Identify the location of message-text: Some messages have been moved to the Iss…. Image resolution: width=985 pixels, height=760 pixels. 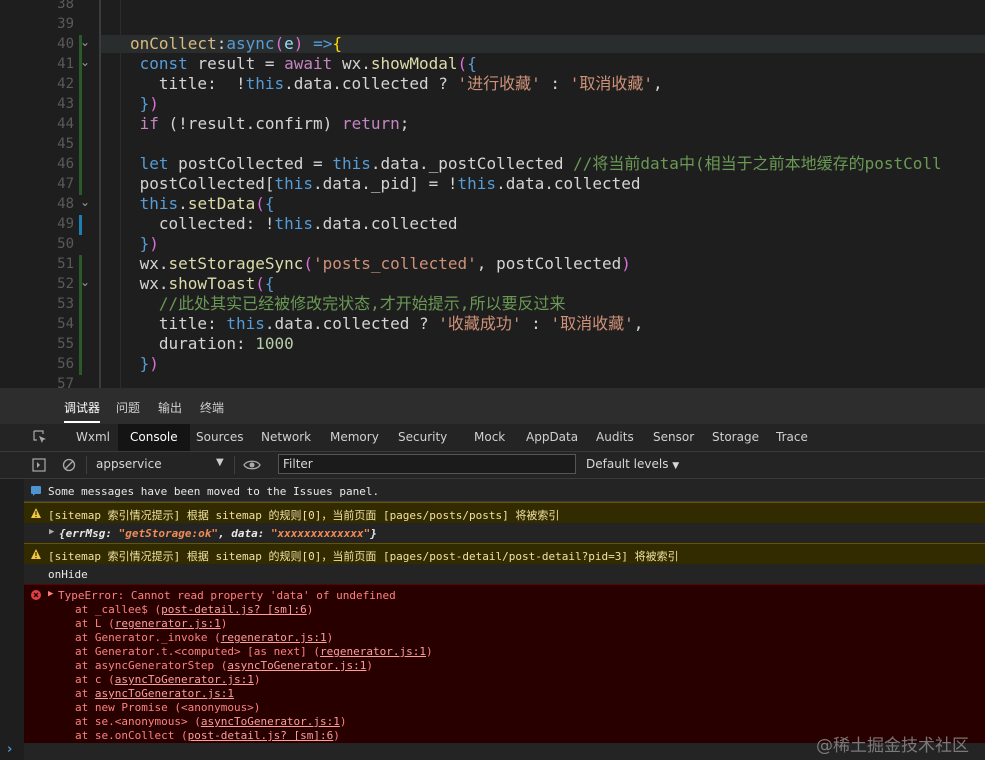
(214, 491).